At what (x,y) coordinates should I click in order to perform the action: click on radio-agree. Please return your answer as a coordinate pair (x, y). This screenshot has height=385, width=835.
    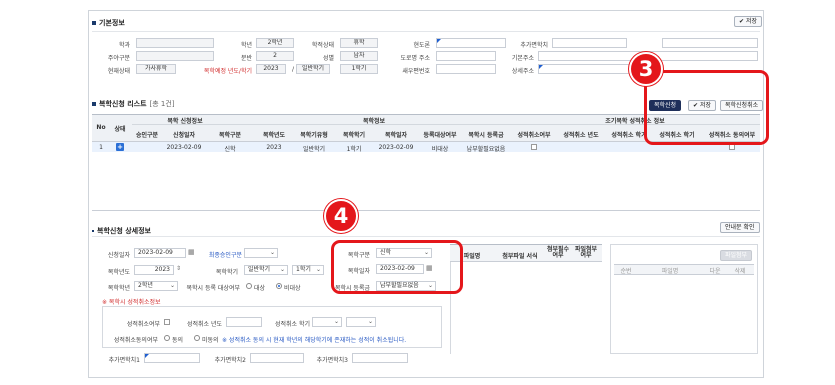
    Looking at the image, I should click on (167, 338).